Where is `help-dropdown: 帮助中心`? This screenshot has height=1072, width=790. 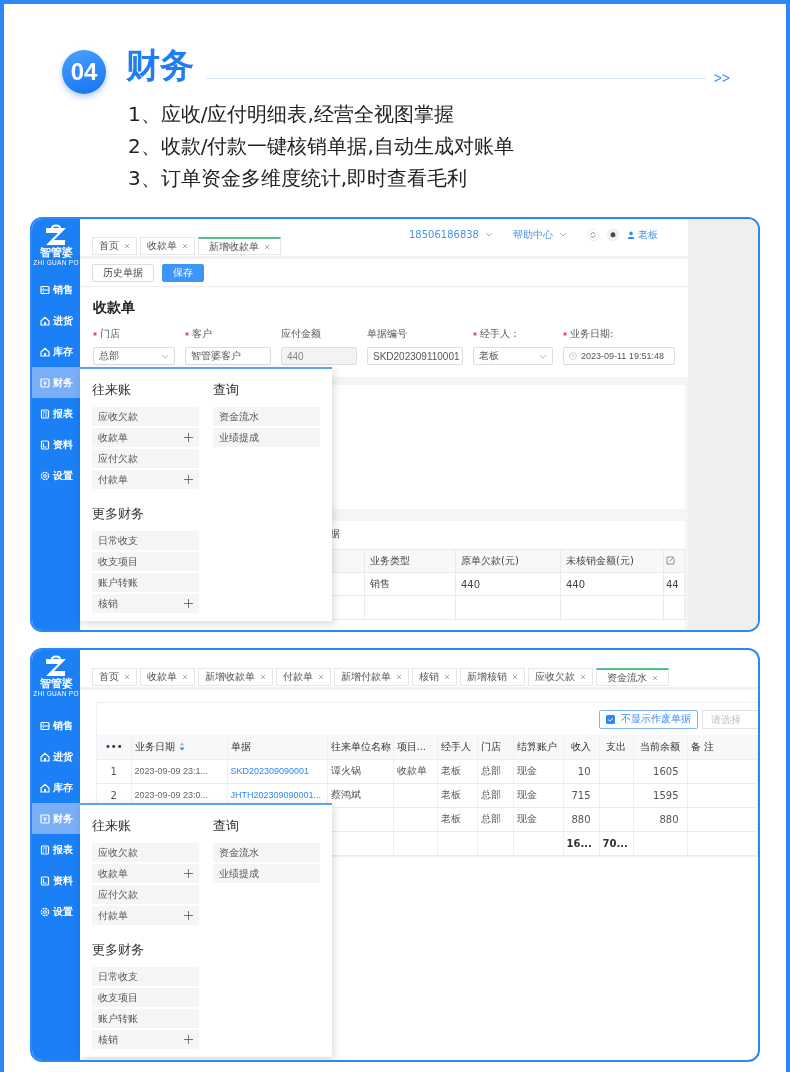
help-dropdown: 帮助中心 is located at coordinates (540, 234).